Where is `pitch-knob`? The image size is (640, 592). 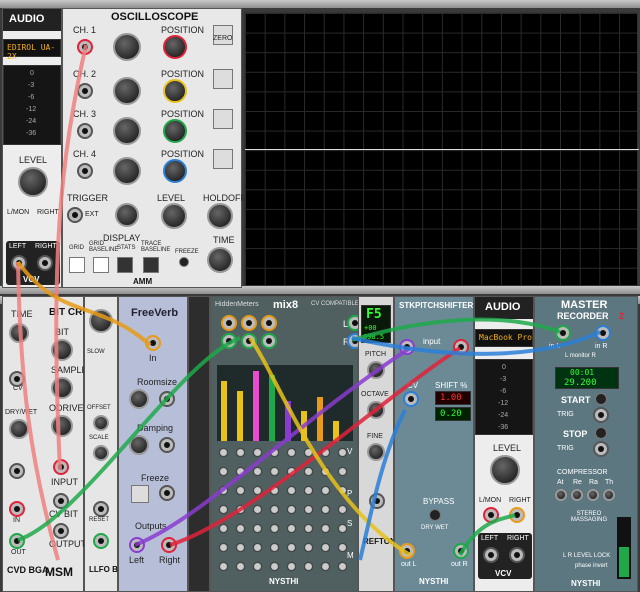
pitch-knob is located at coordinates (376, 370).